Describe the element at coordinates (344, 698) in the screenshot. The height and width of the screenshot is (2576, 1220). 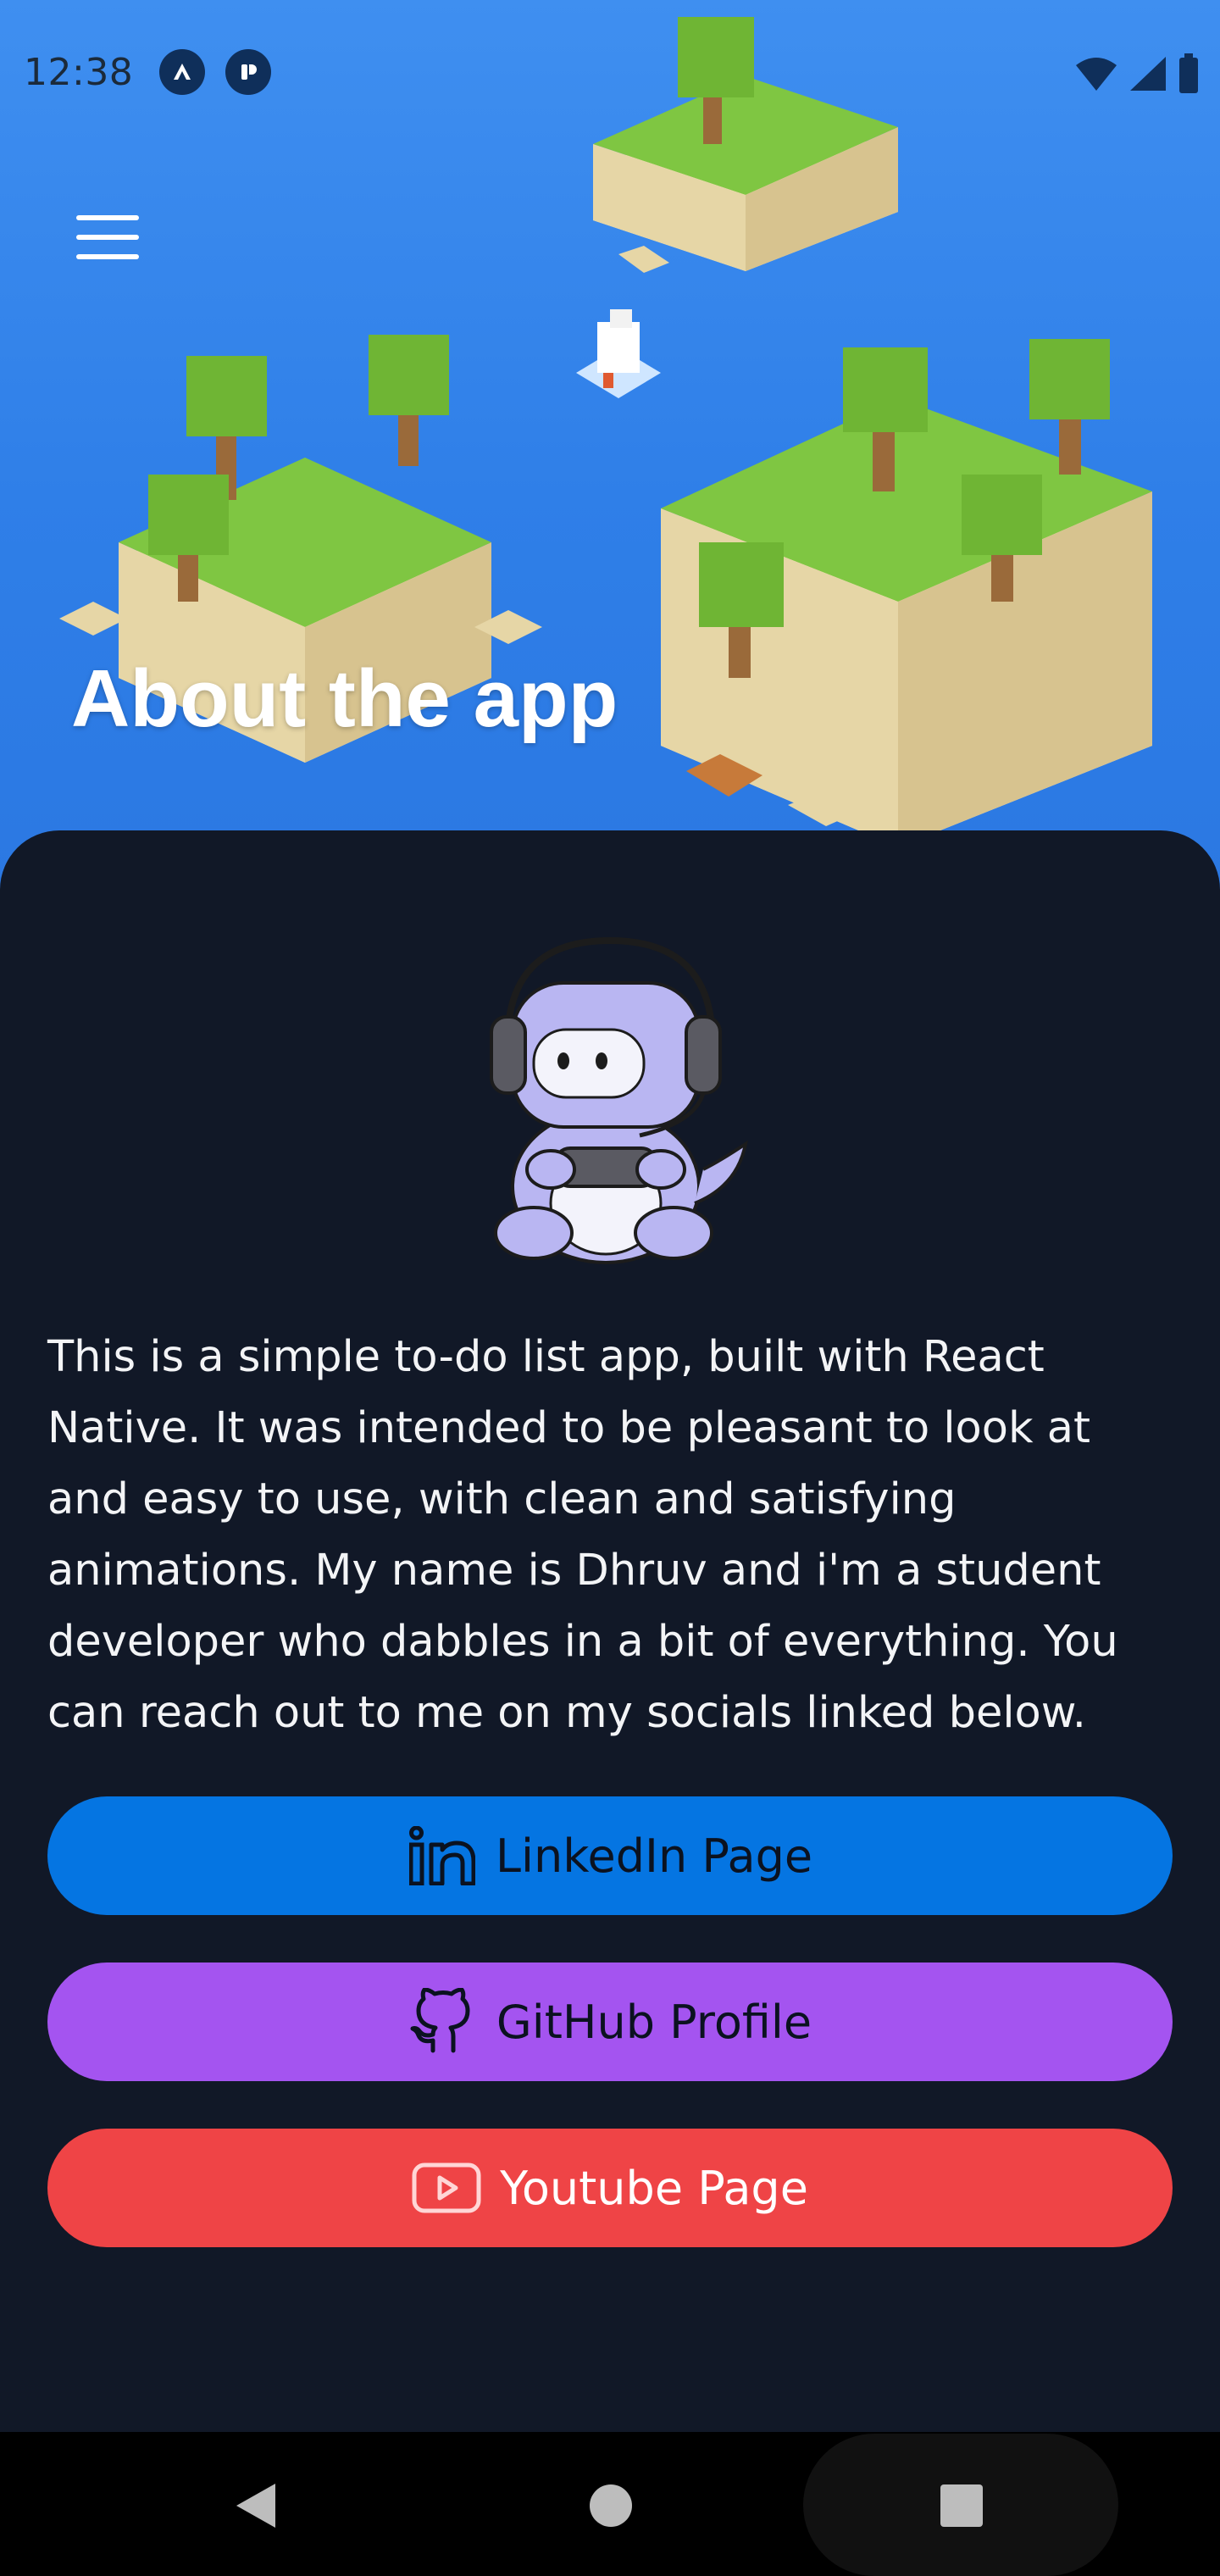
I see `page-title: About the app` at that location.